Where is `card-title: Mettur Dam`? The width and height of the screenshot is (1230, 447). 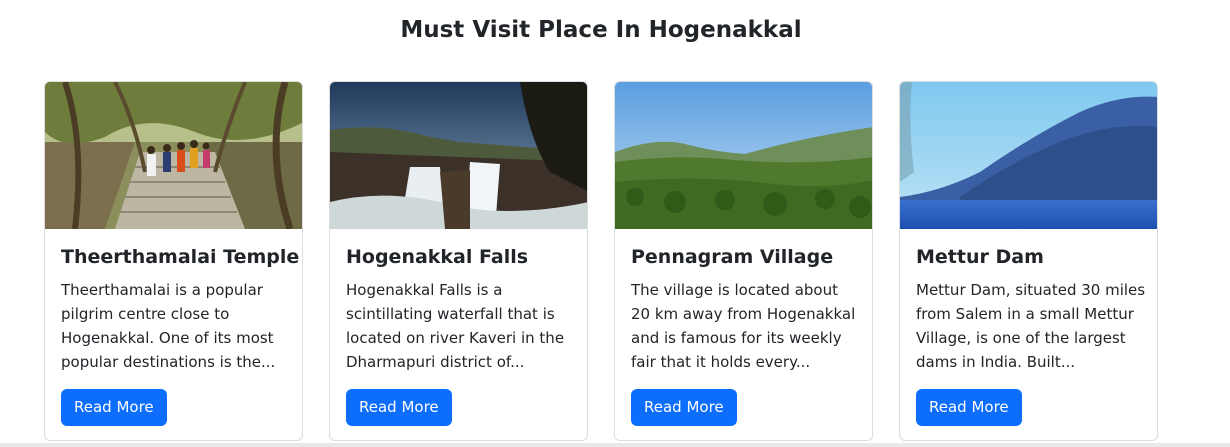 card-title: Mettur Dam is located at coordinates (980, 257).